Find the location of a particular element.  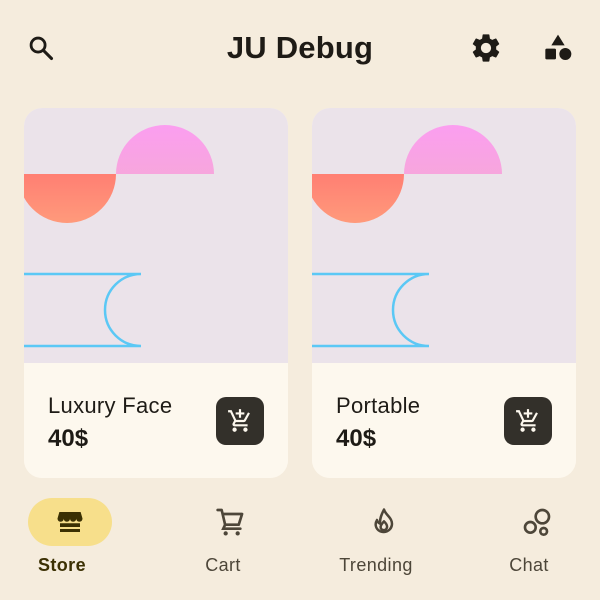

product-info: Luxury Face 40$ is located at coordinates (156, 420).